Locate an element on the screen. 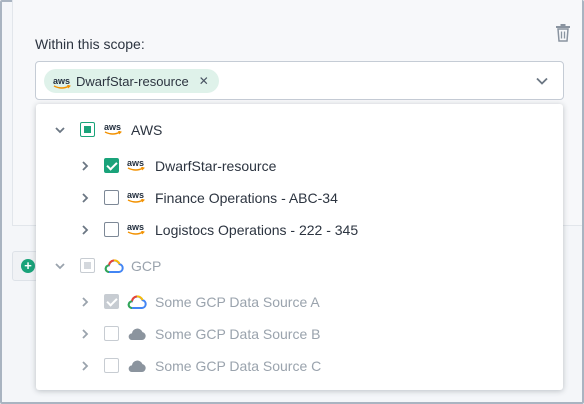 Image resolution: width=584 pixels, height=404 pixels. tree-item: aws DwarfStar-resource is located at coordinates (299, 166).